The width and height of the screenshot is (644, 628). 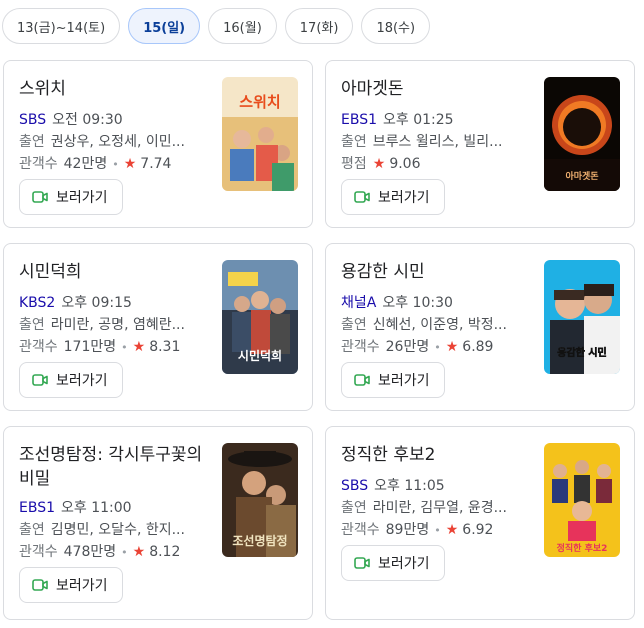 What do you see at coordinates (581, 352) in the screenshot?
I see `poster-title: 용감한 시민` at bounding box center [581, 352].